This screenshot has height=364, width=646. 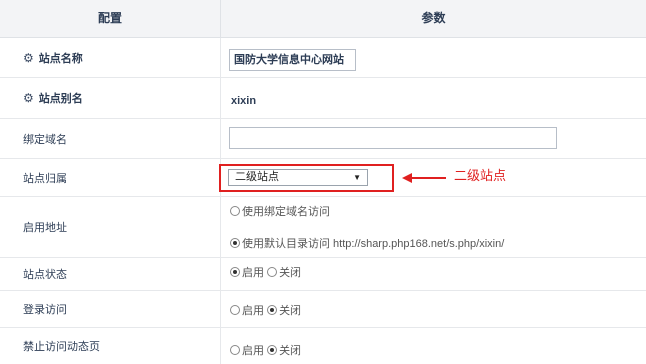 I want to click on radio-disable-dynamic-off: 关闭, so click(x=284, y=351).